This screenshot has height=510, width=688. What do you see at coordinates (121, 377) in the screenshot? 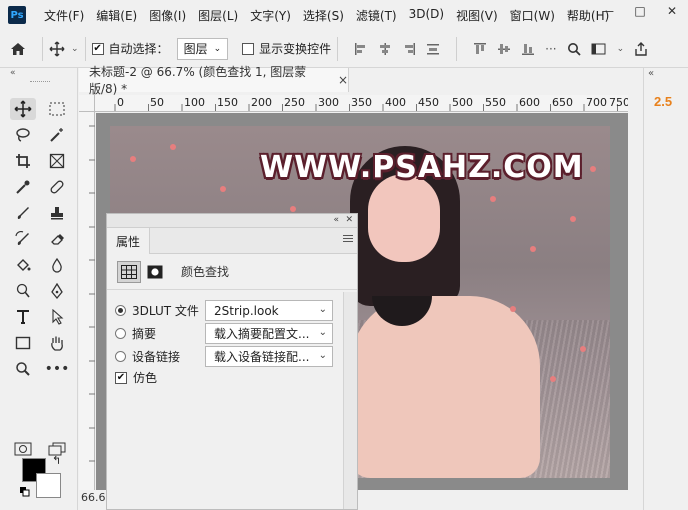
I see `dither-checkbox: ✔` at bounding box center [121, 377].